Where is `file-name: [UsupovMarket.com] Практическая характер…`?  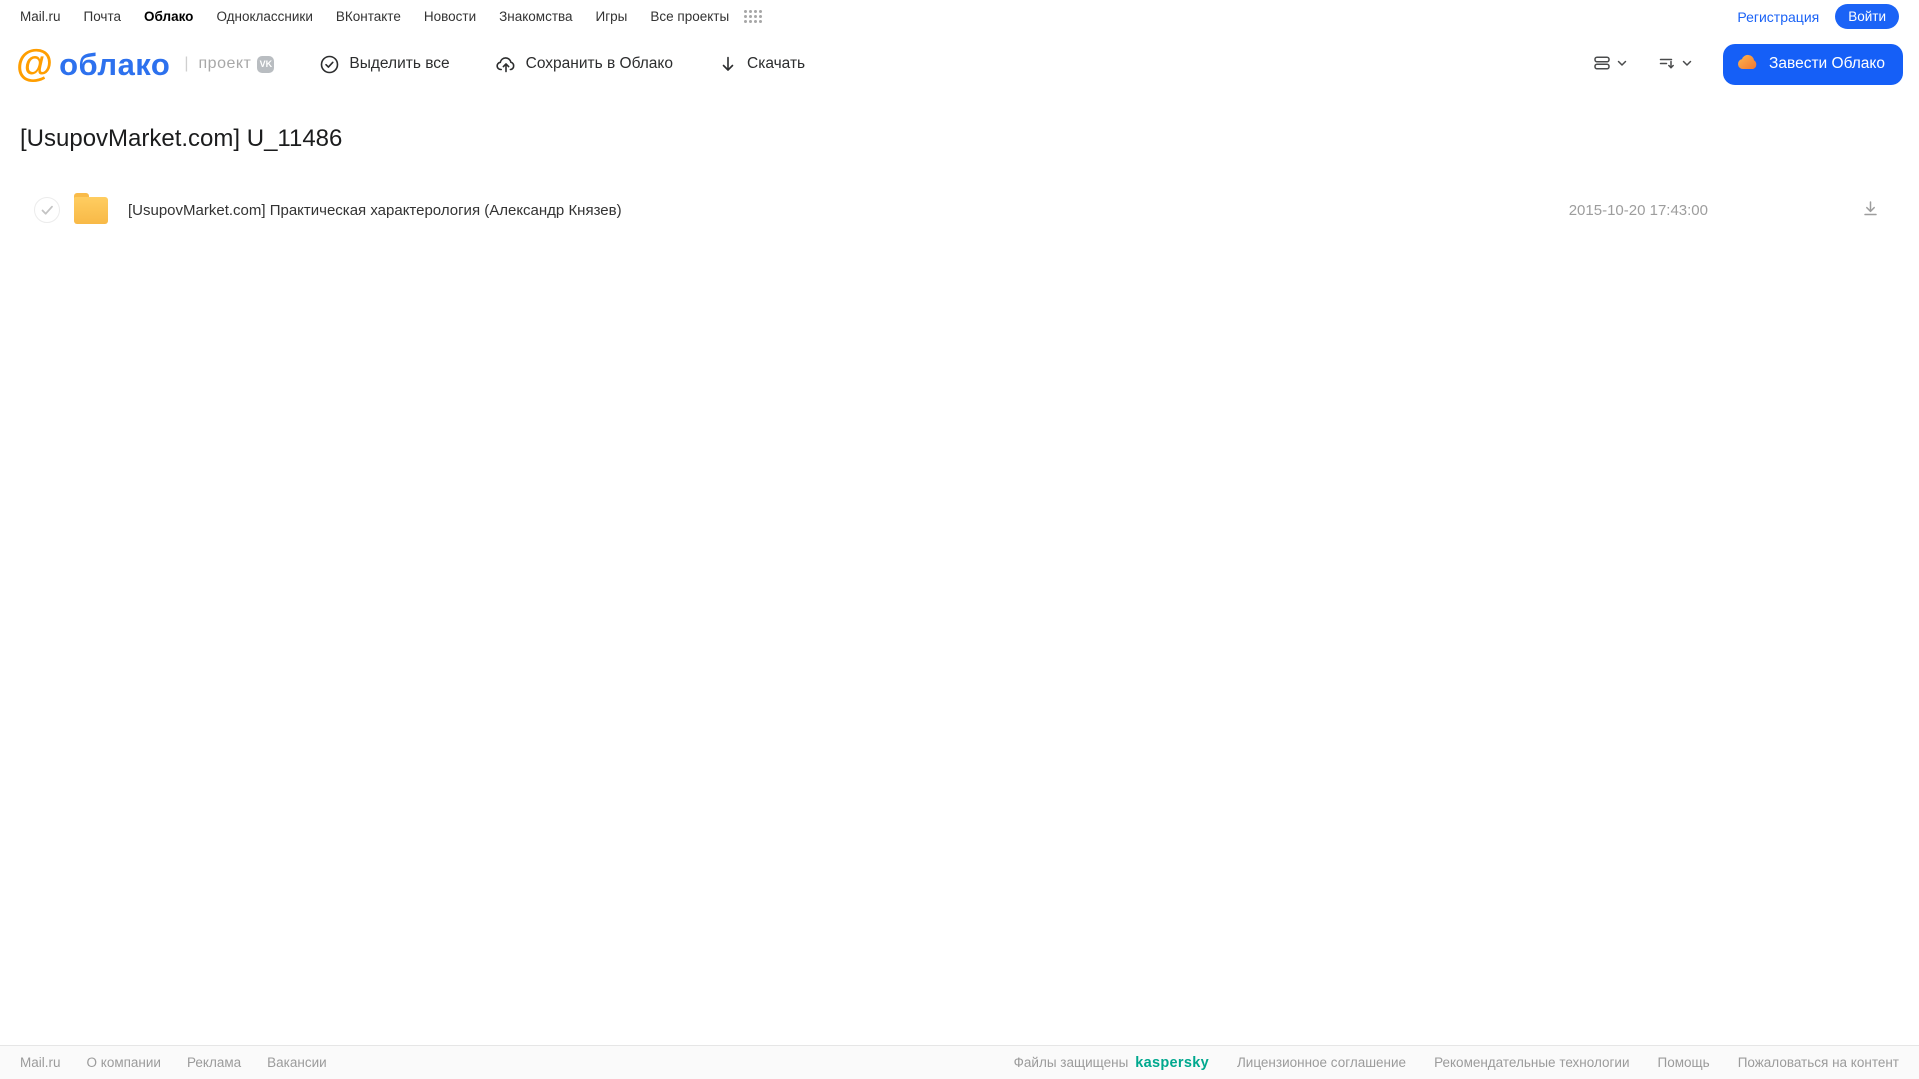
file-name: [UsupovMarket.com] Практическая характер… is located at coordinates (375, 210).